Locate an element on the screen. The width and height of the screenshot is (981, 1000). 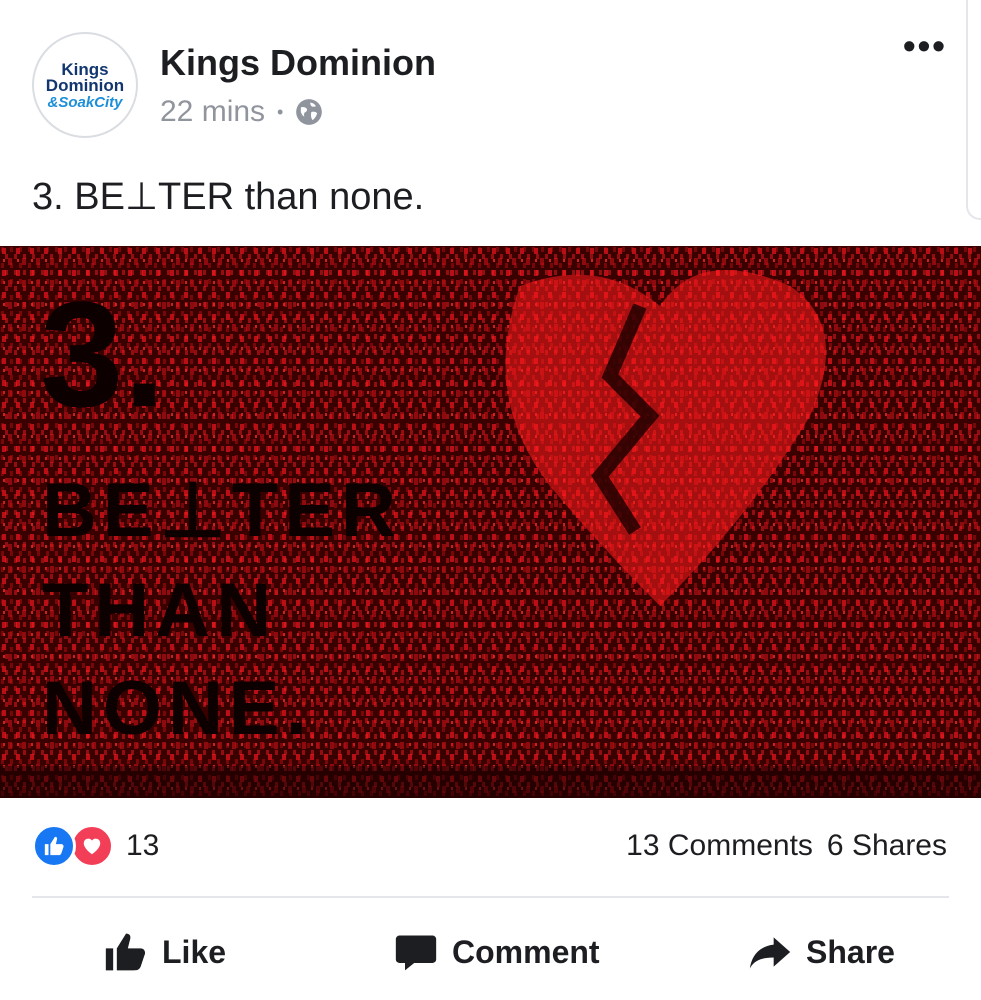
post-timestamp: 22 mins is located at coordinates (212, 112).